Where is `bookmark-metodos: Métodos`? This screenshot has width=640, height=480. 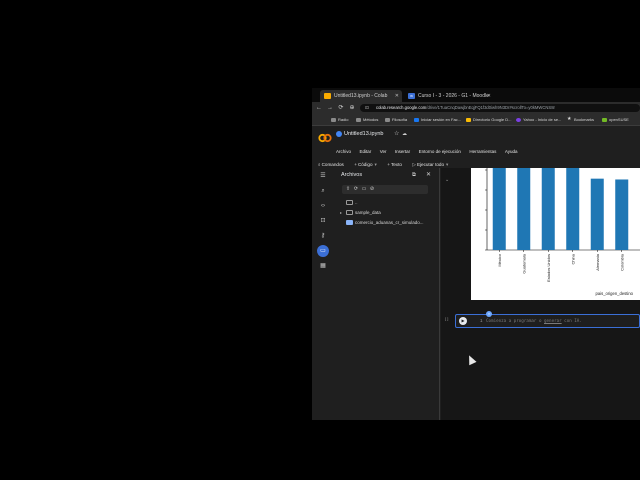
bookmark-metodos: Métodos is located at coordinates (367, 120).